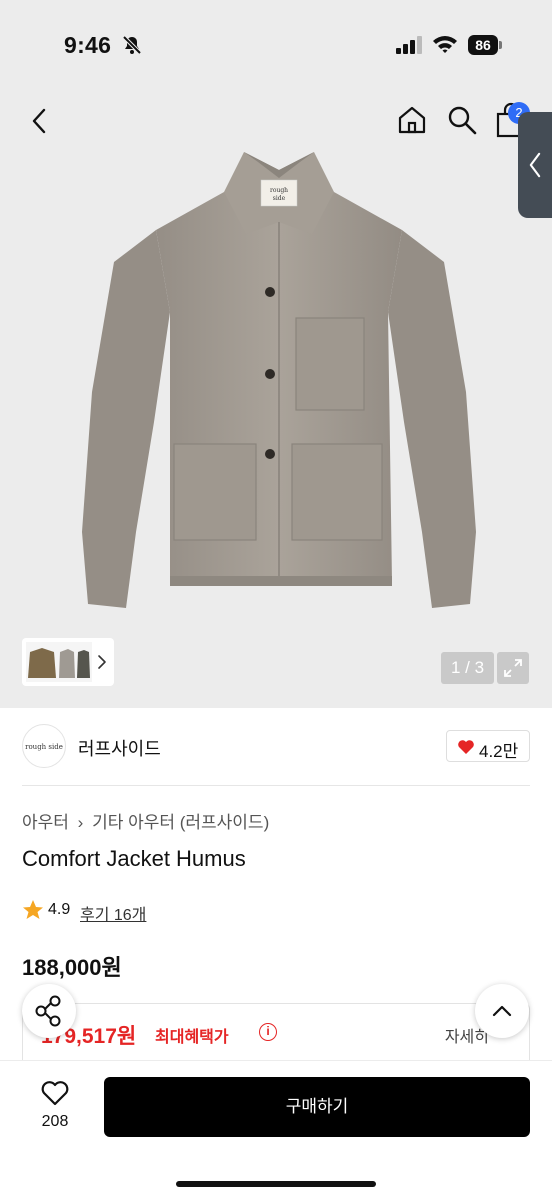  I want to click on brand-like-button: 4.2만, so click(488, 746).